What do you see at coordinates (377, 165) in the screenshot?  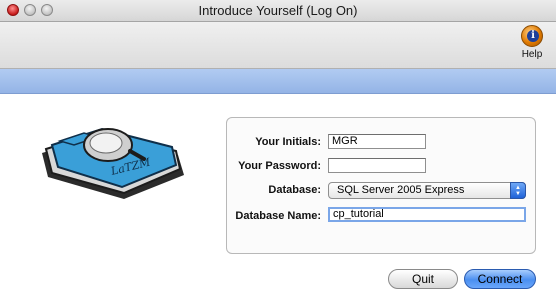 I see `password-field` at bounding box center [377, 165].